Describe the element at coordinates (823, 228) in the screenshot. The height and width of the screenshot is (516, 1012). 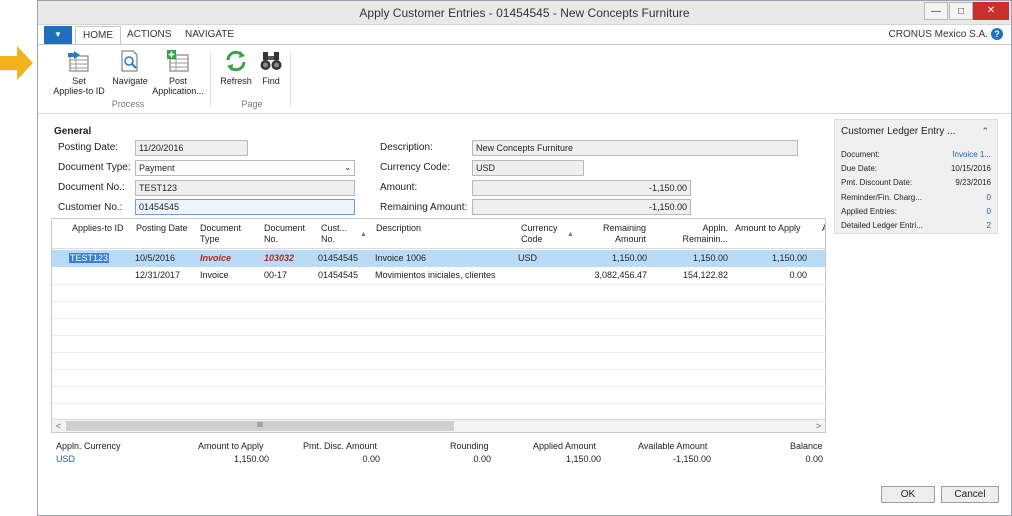
I see `col-overflow: A` at that location.